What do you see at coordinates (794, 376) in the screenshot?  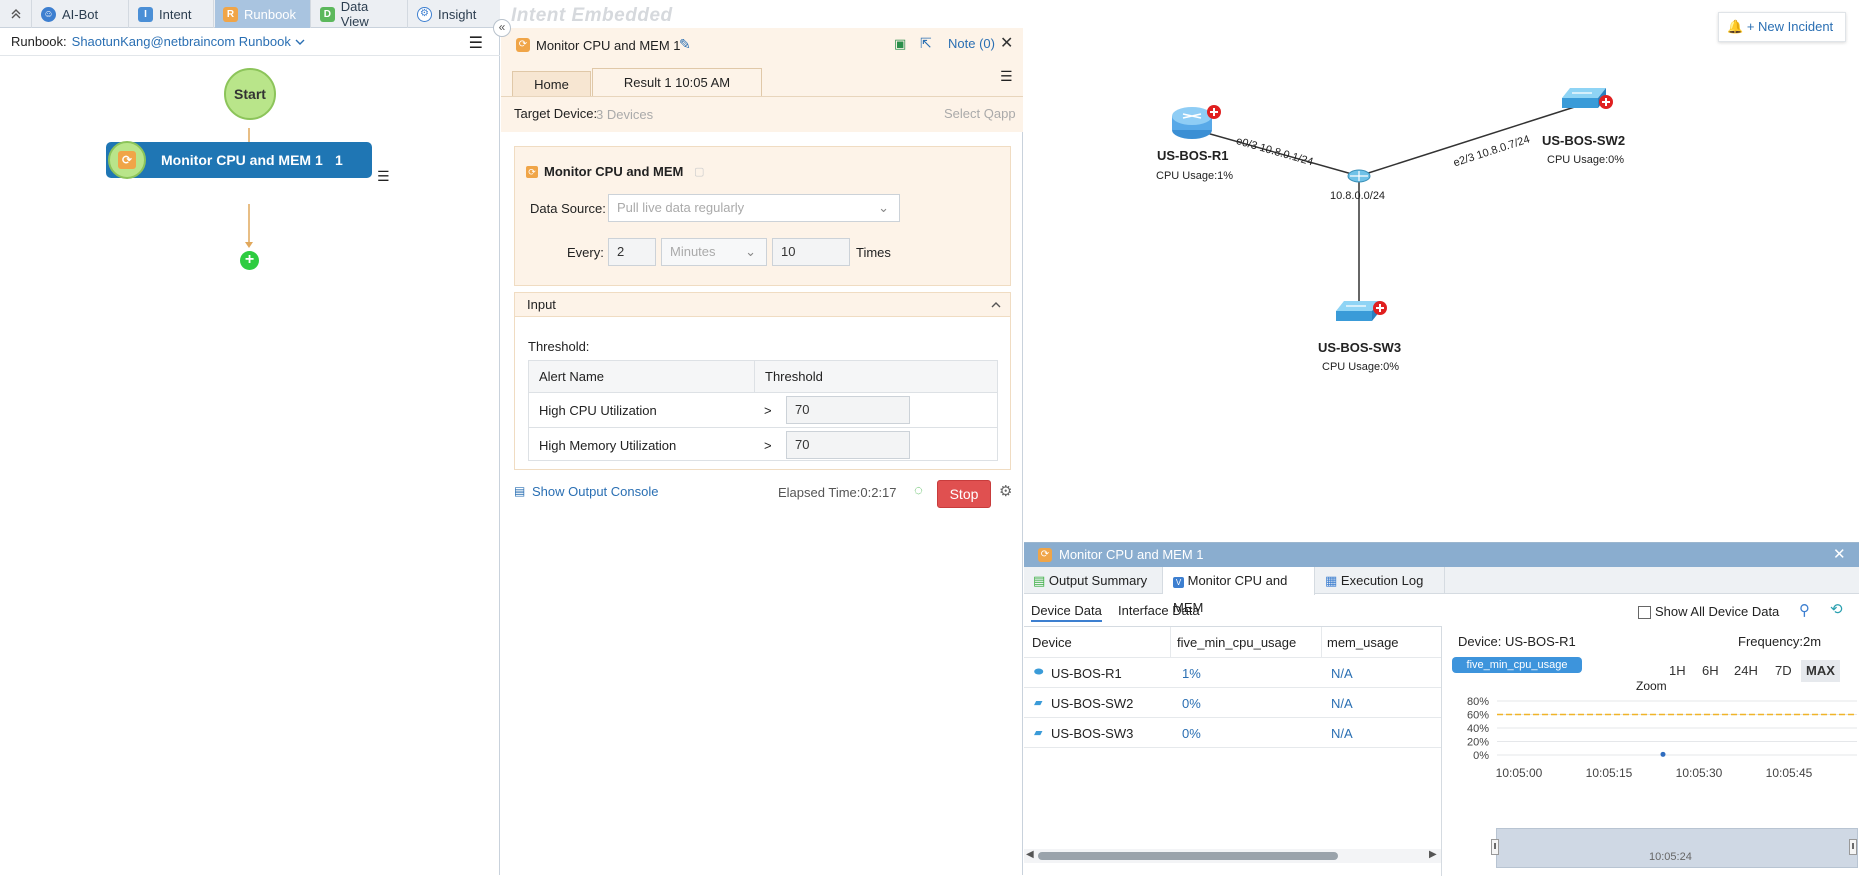 I see `col-threshold: Threshold` at bounding box center [794, 376].